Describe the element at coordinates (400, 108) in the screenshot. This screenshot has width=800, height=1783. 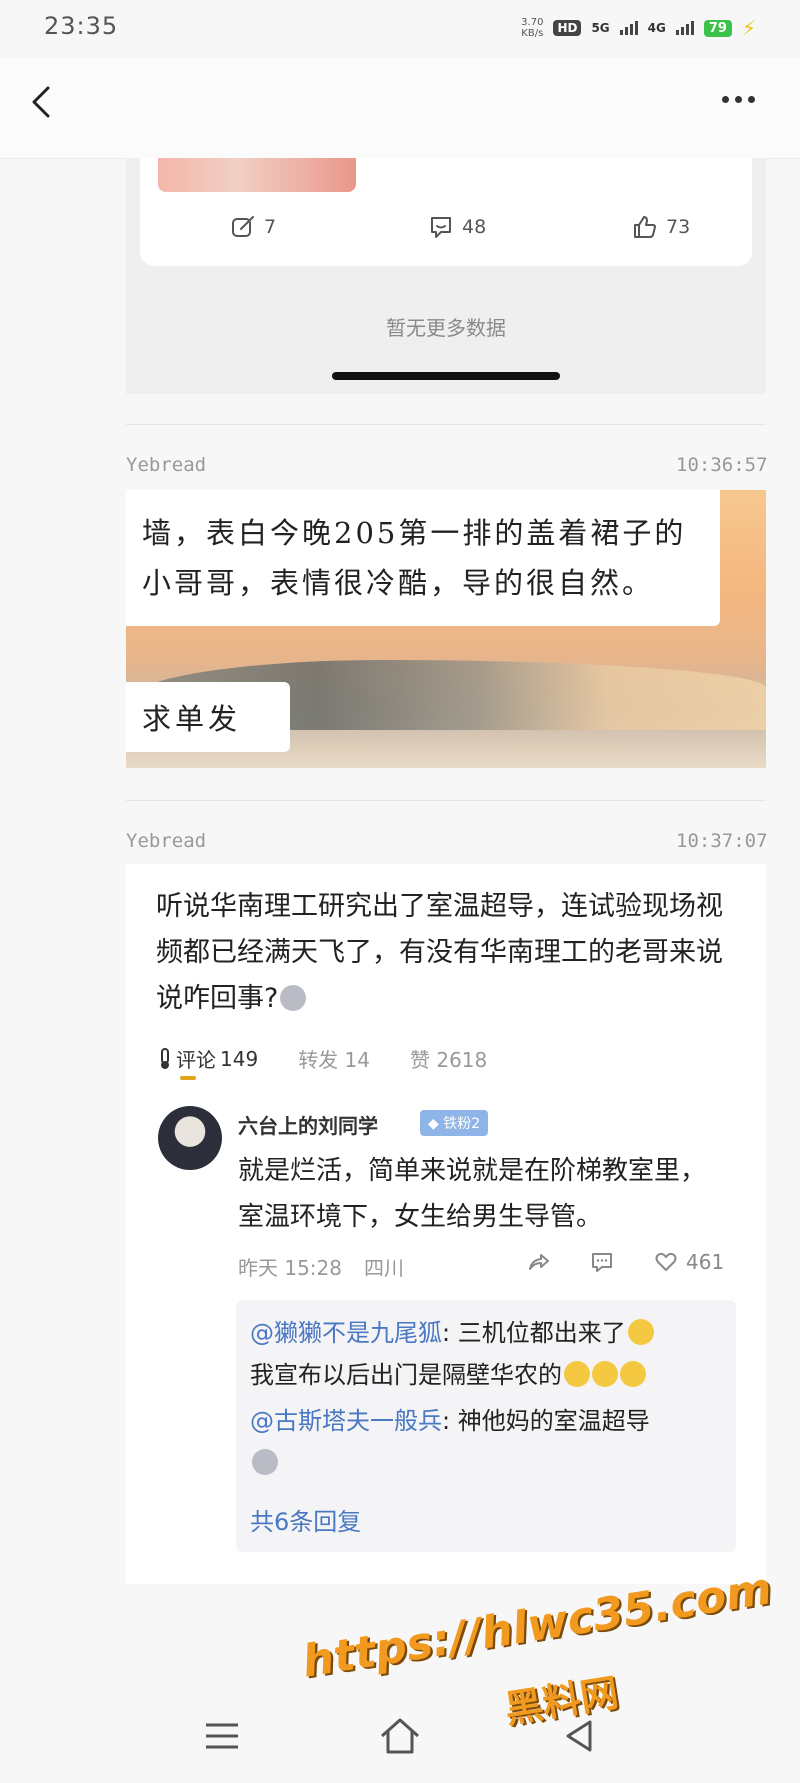
I see `top-nav` at that location.